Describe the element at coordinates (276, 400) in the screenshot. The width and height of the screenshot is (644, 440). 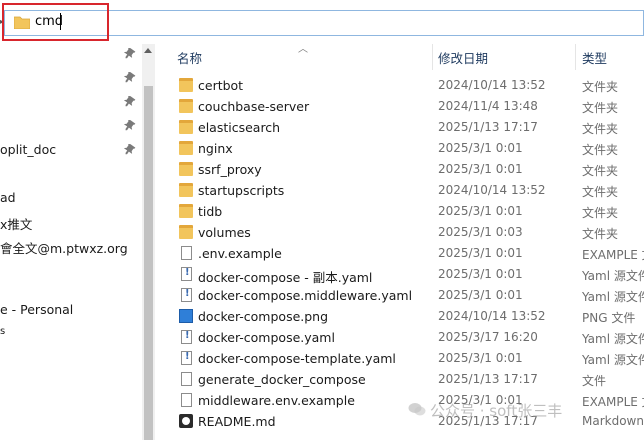
I see `file-name: middleware.env.example` at that location.